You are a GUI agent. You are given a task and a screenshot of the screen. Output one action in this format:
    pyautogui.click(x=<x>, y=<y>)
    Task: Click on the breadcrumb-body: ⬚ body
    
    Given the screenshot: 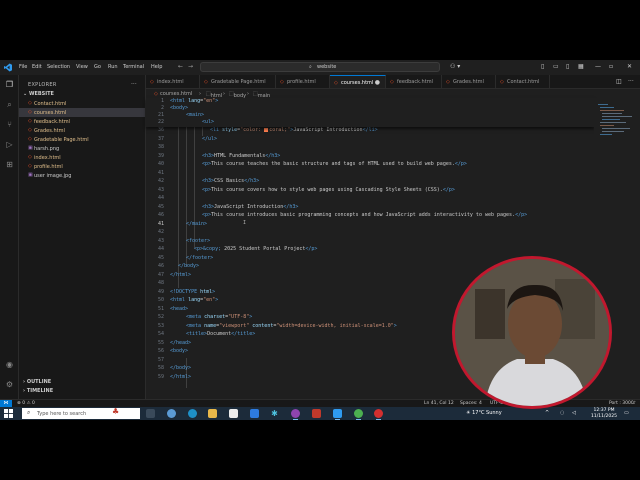 What is the action you would take?
    pyautogui.click(x=237, y=95)
    